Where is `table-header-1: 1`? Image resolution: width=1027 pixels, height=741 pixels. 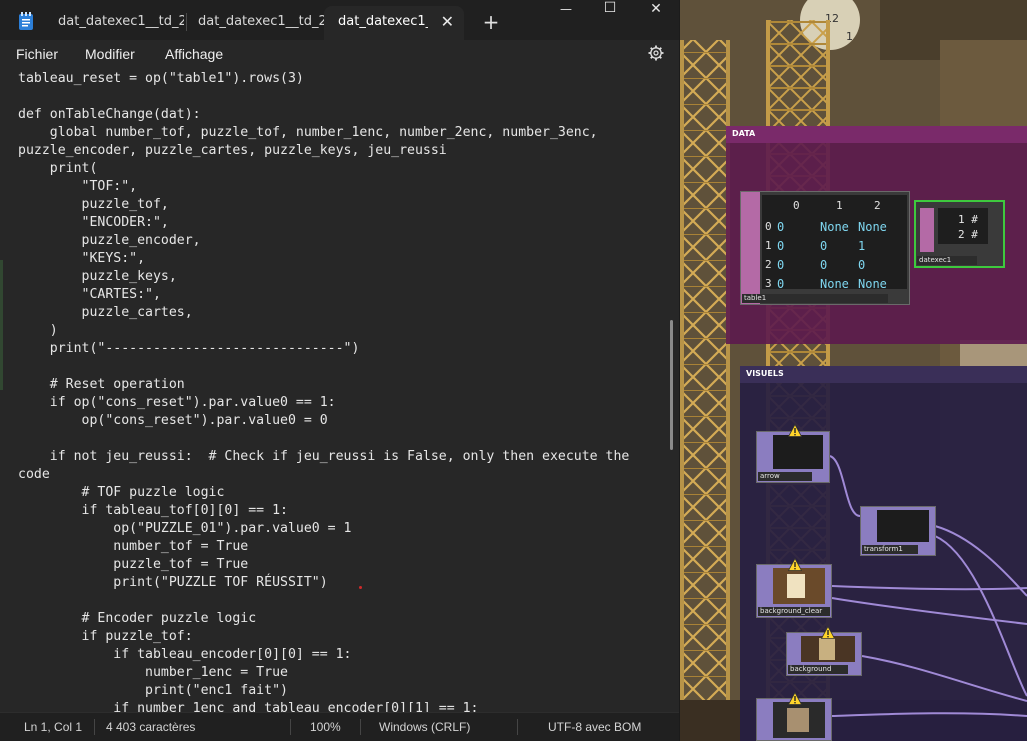
table-header-1: 1 is located at coordinates (839, 205).